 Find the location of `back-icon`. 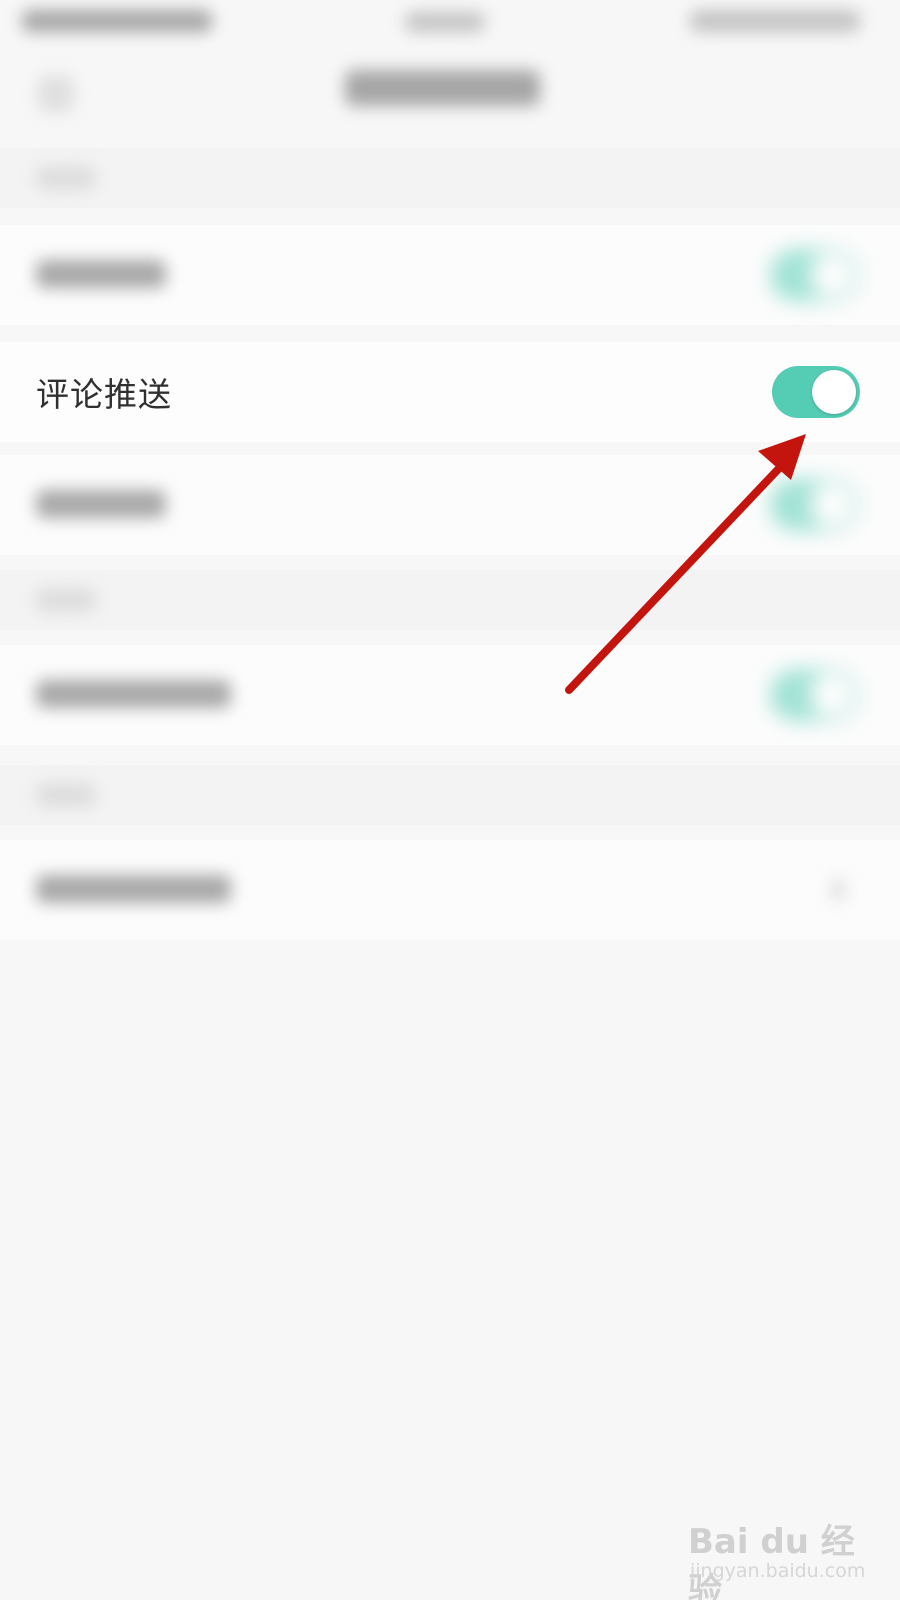

back-icon is located at coordinates (56, 94).